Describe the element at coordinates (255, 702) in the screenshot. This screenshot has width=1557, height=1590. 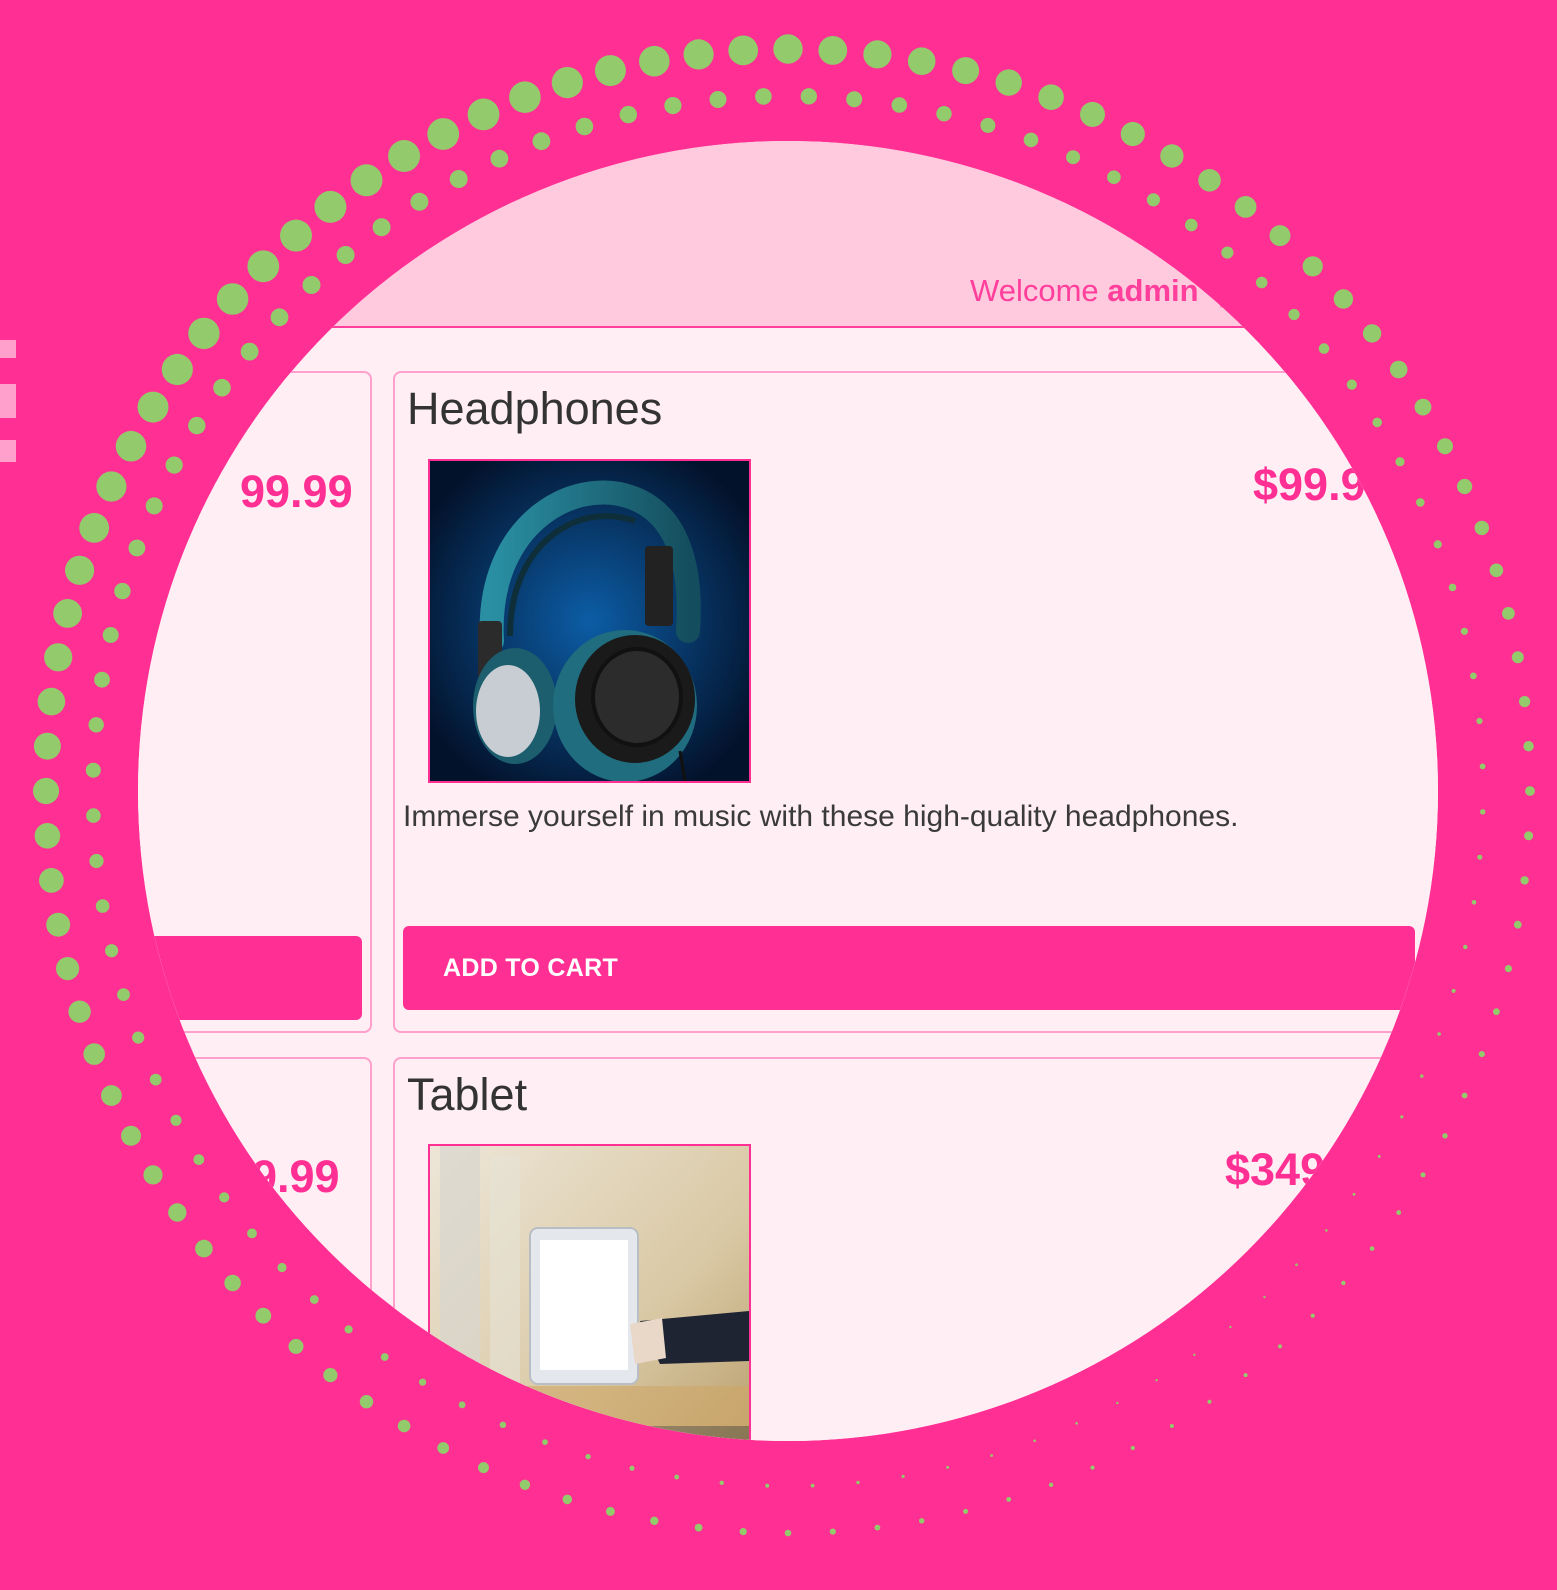
I see `product-card: 99.99` at that location.